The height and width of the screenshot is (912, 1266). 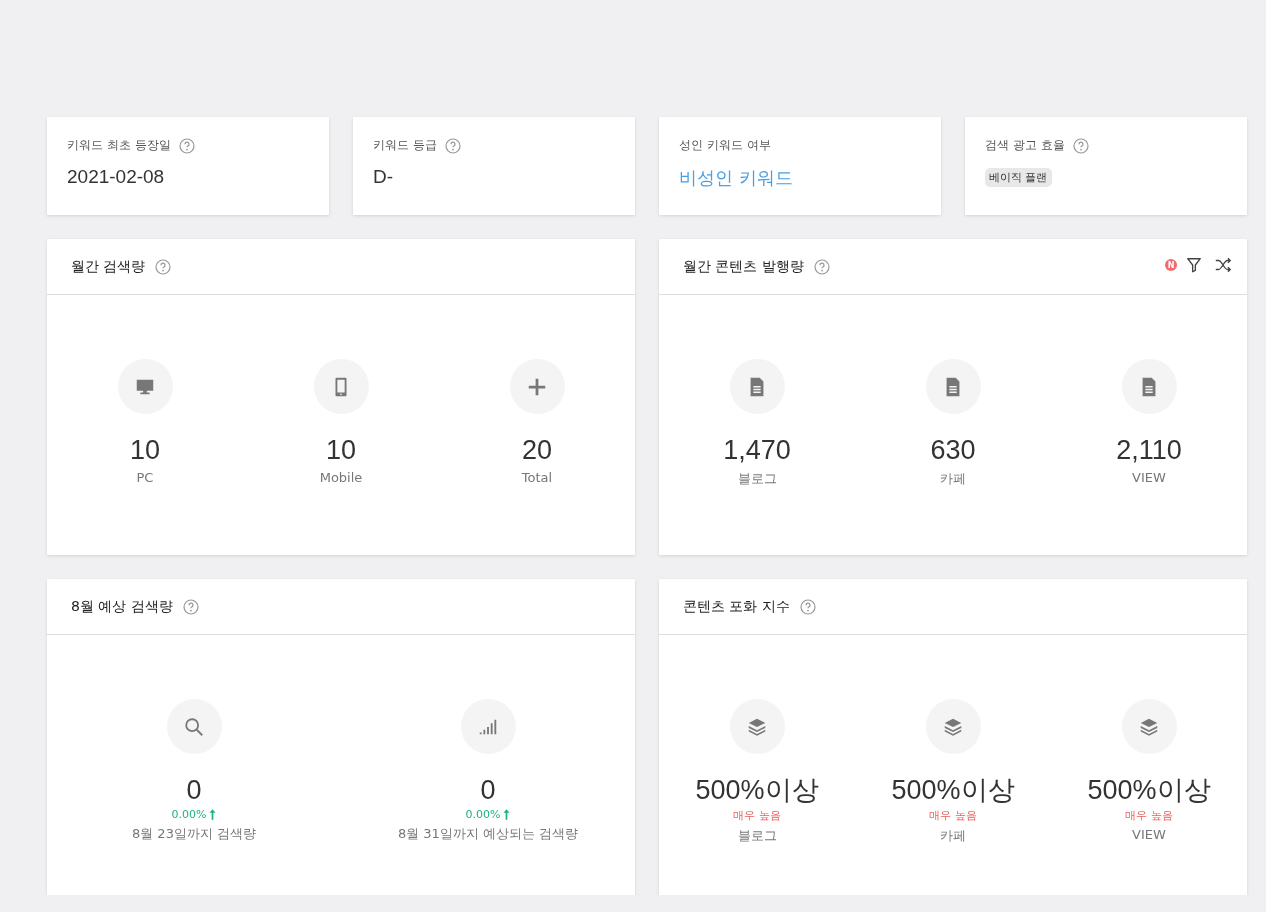 What do you see at coordinates (537, 477) in the screenshot?
I see `stat-label: Total` at bounding box center [537, 477].